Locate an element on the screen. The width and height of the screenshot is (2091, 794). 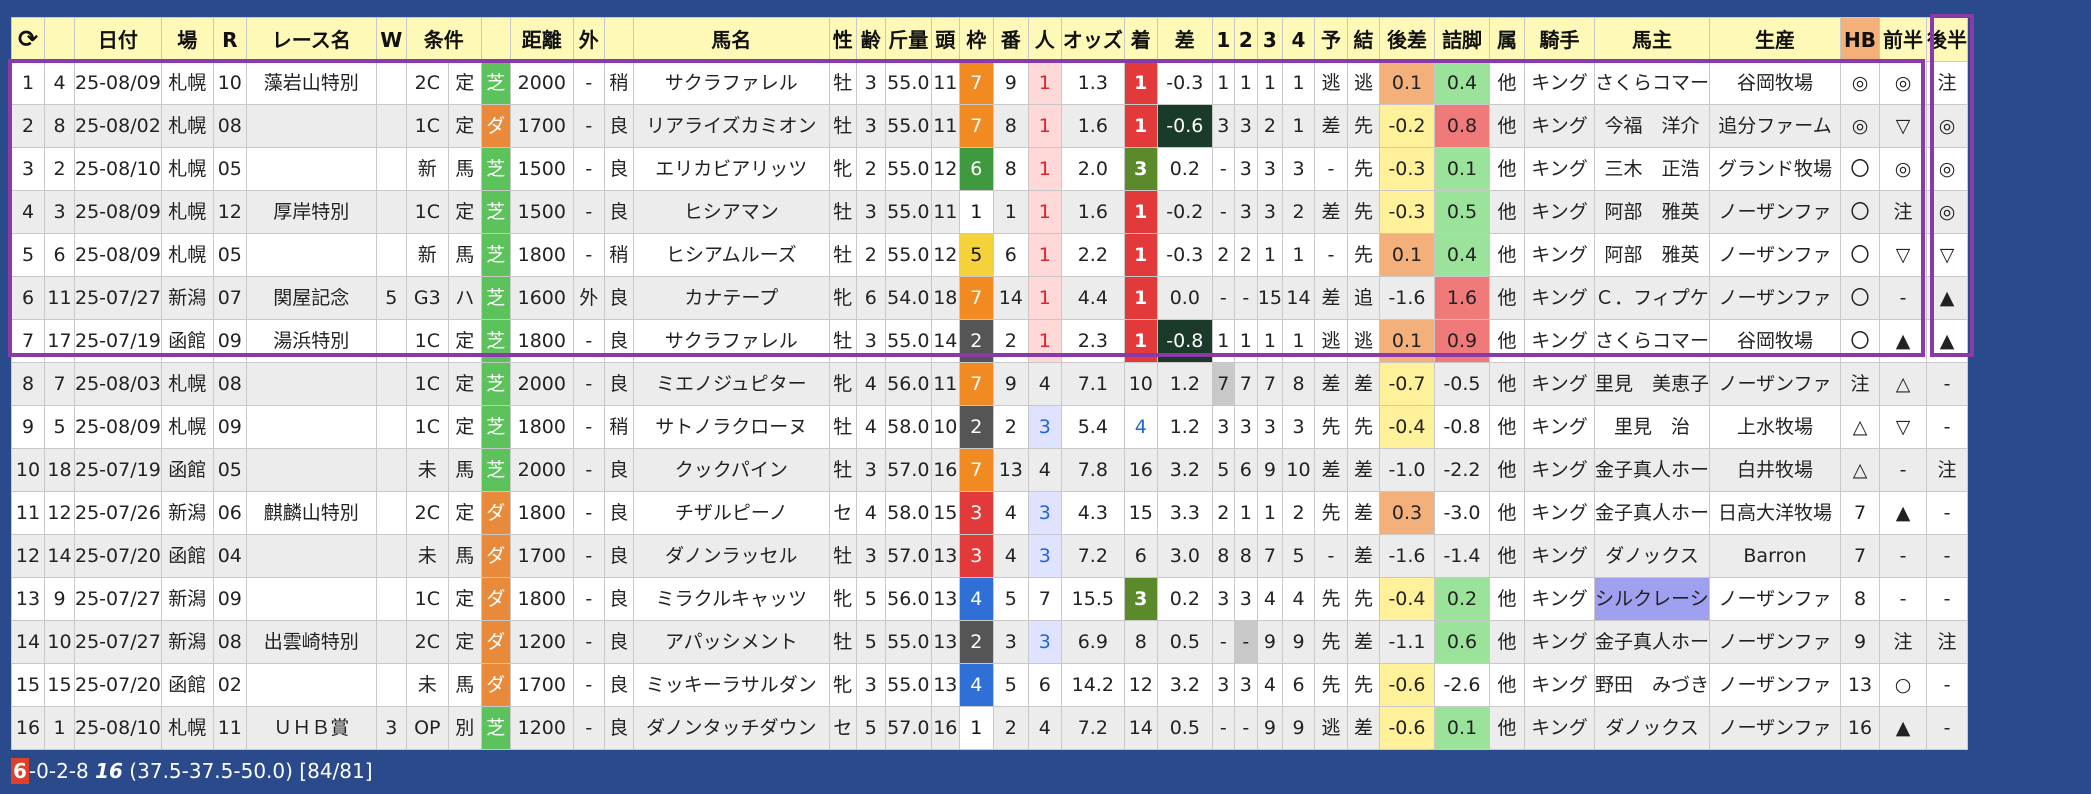
col-header-horse: 馬名 is located at coordinates (731, 39).